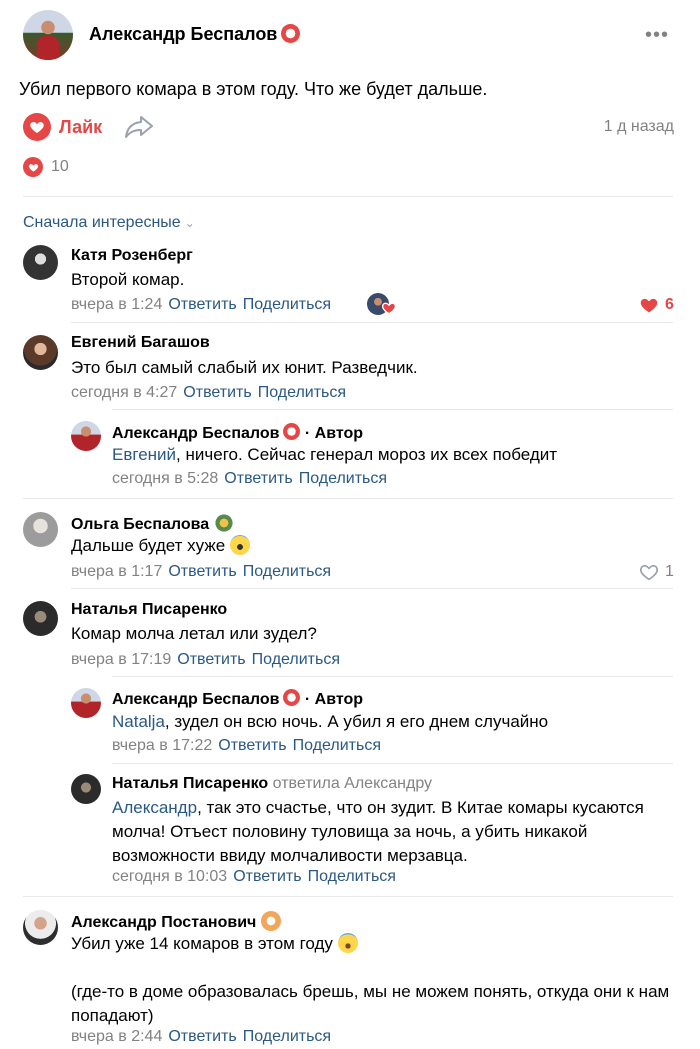 The image size is (700, 1049). What do you see at coordinates (244, 367) in the screenshot?
I see `comment-text: Это был самый слабый их юнит. Разведчик.` at bounding box center [244, 367].